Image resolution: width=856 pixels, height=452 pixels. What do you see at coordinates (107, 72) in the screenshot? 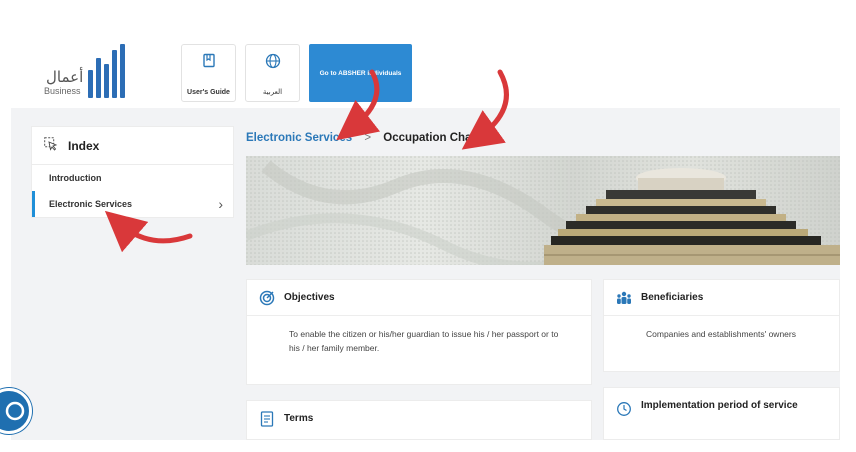
I see `logo-mark-icon` at bounding box center [107, 72].